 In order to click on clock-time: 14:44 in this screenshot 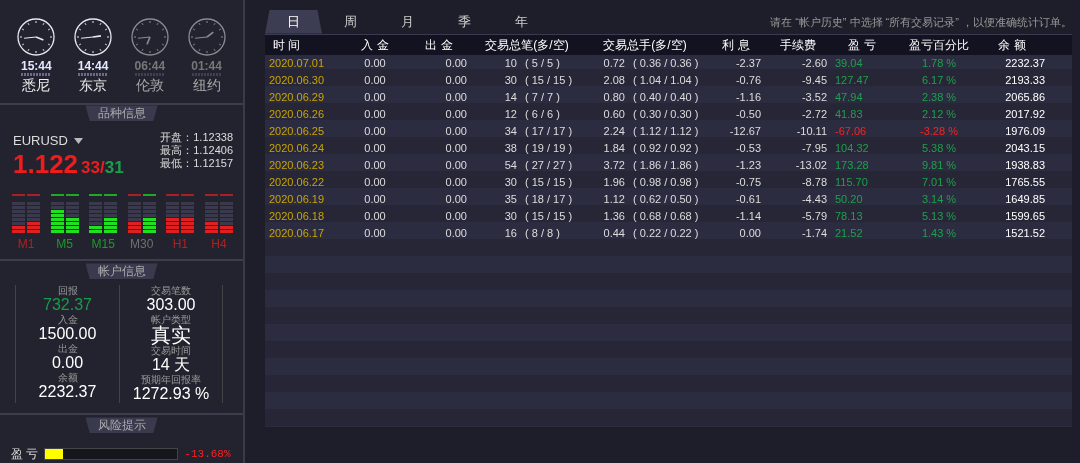, I will do `click(93, 66)`.